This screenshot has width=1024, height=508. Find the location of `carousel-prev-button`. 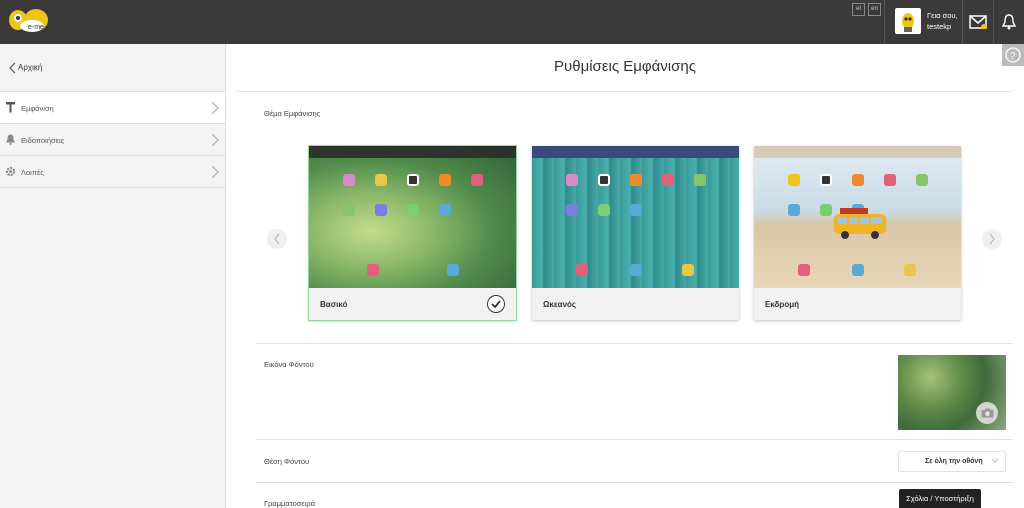

carousel-prev-button is located at coordinates (277, 239).